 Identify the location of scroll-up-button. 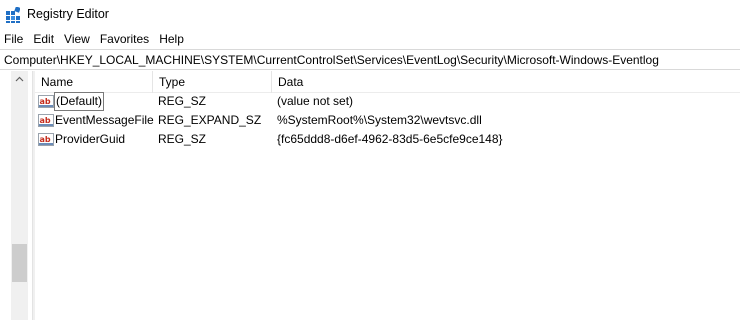
(19, 79).